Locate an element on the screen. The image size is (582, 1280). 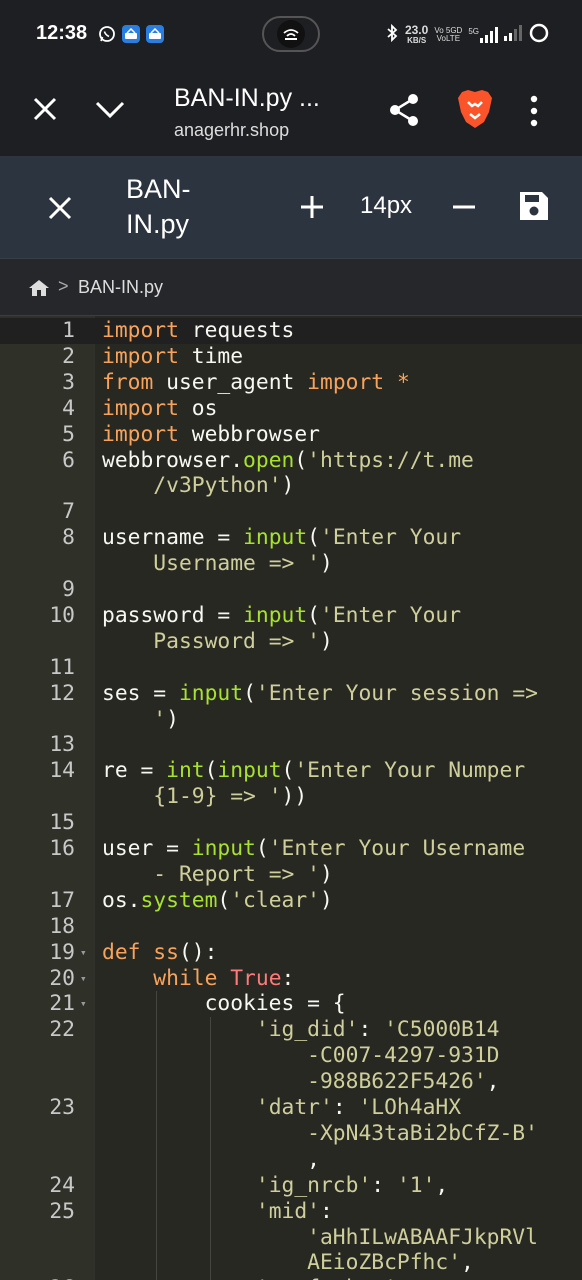
volte-indicator: Vo 5GD VoLTE is located at coordinates (448, 34).